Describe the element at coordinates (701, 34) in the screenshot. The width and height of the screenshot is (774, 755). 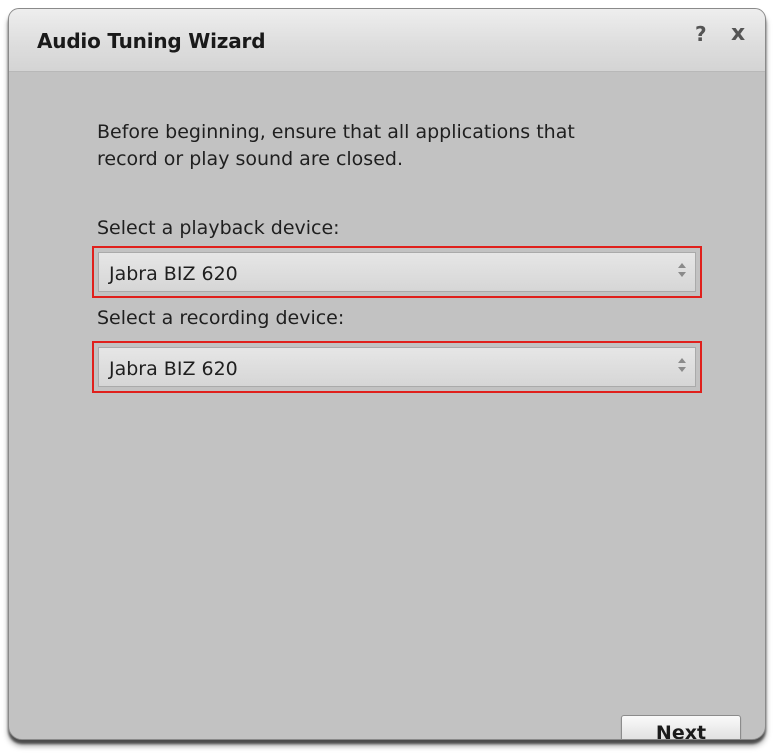
I see `help-icon: ?` at that location.